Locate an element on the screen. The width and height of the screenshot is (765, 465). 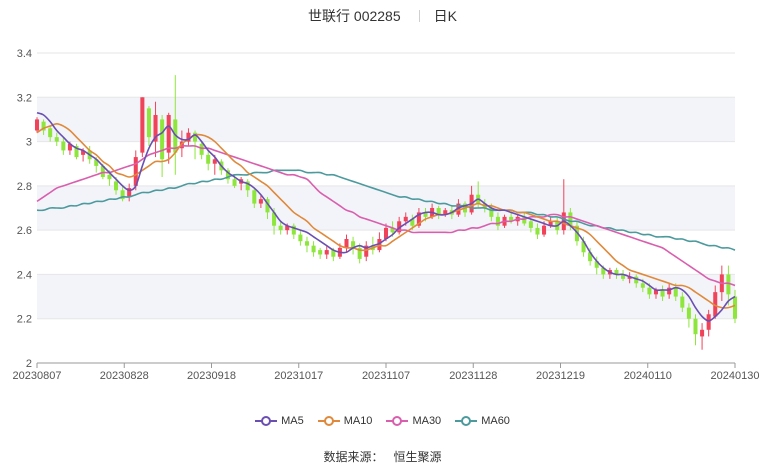
legend-dot-ma30 is located at coordinates (397, 421).